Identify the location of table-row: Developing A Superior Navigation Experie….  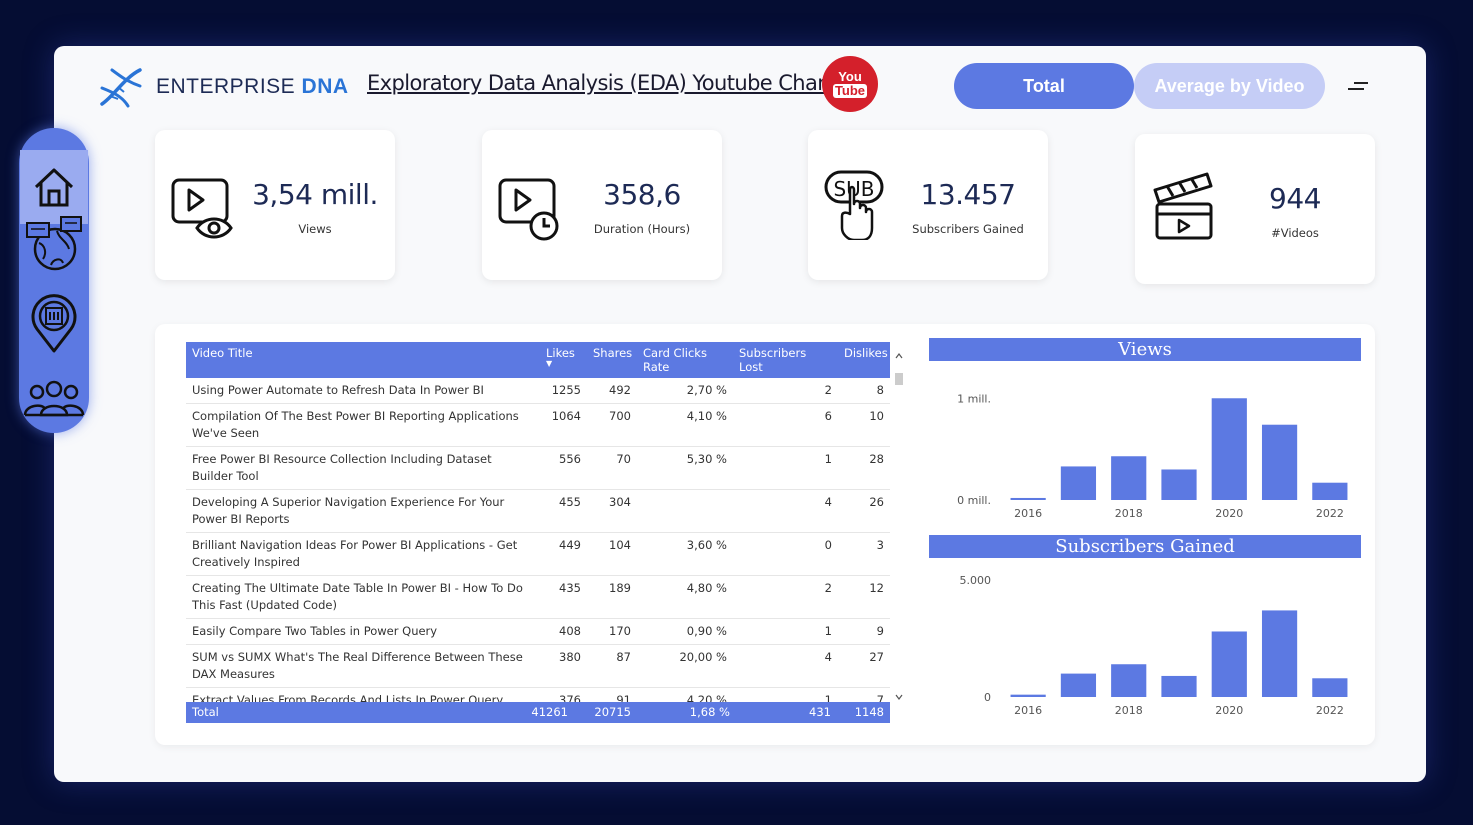
(538, 511).